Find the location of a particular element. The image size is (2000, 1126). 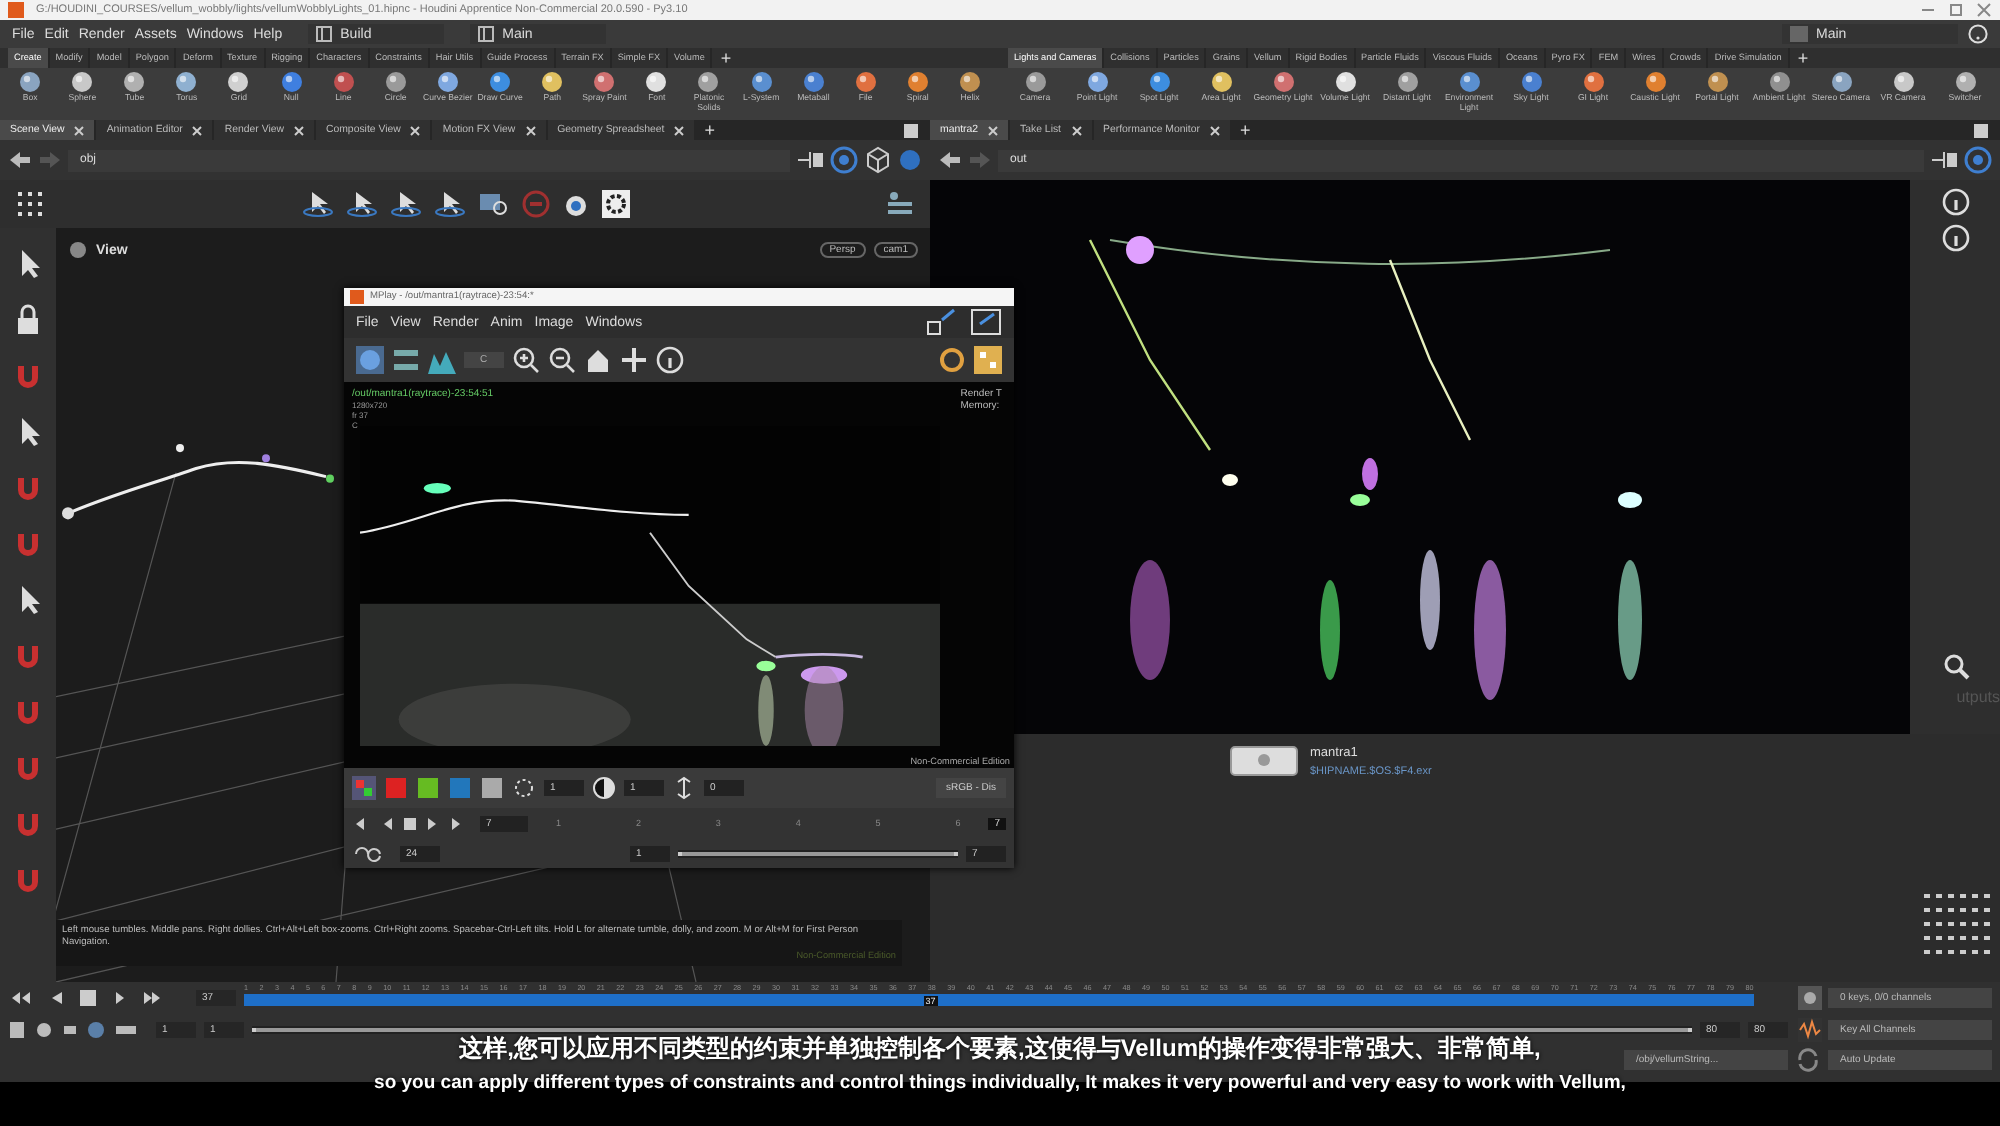

sphere-icon is located at coordinates (910, 160).